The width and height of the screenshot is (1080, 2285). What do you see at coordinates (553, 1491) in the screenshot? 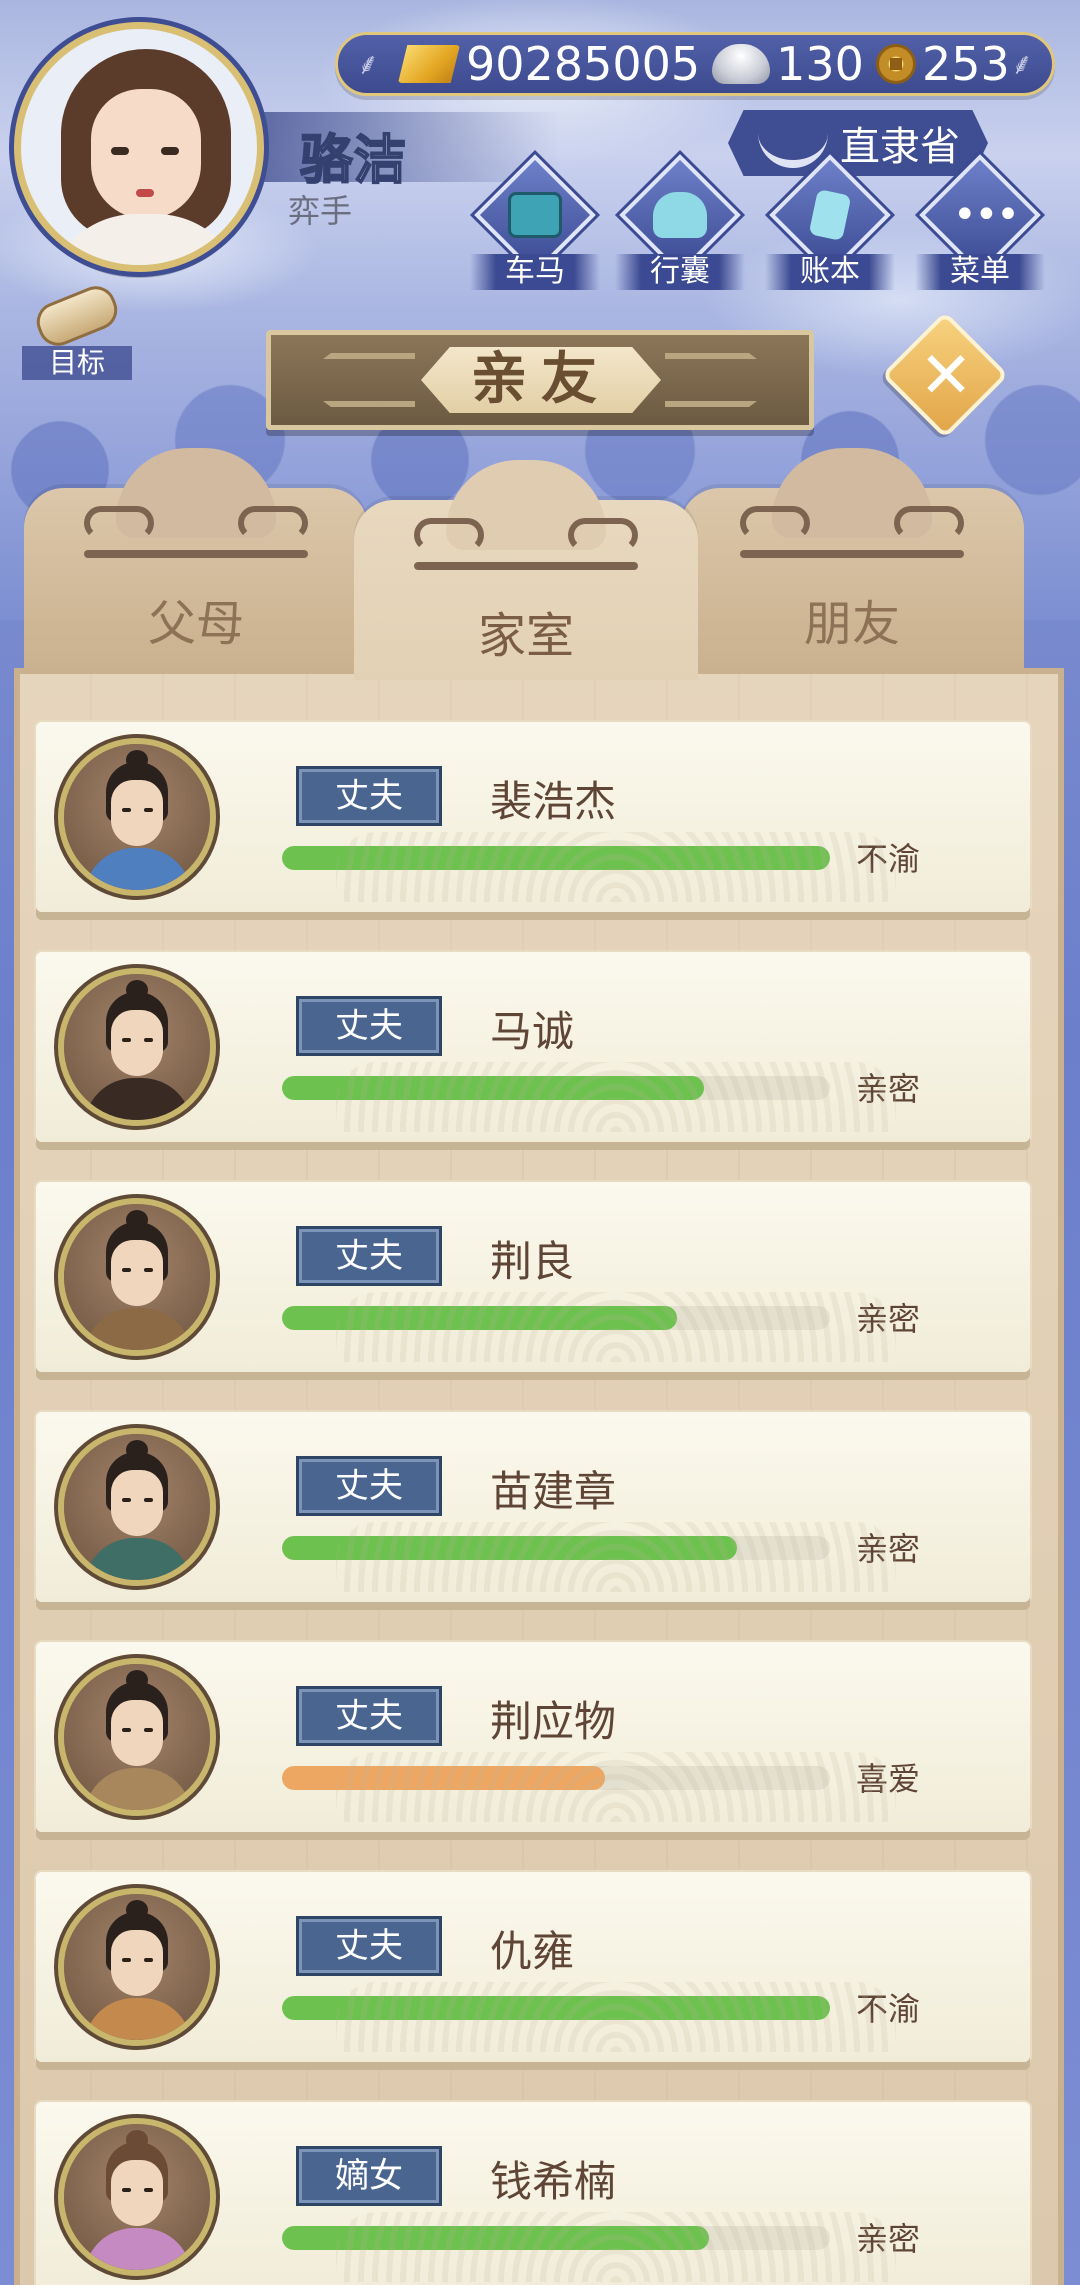
I see `person-name: 苗建章` at bounding box center [553, 1491].